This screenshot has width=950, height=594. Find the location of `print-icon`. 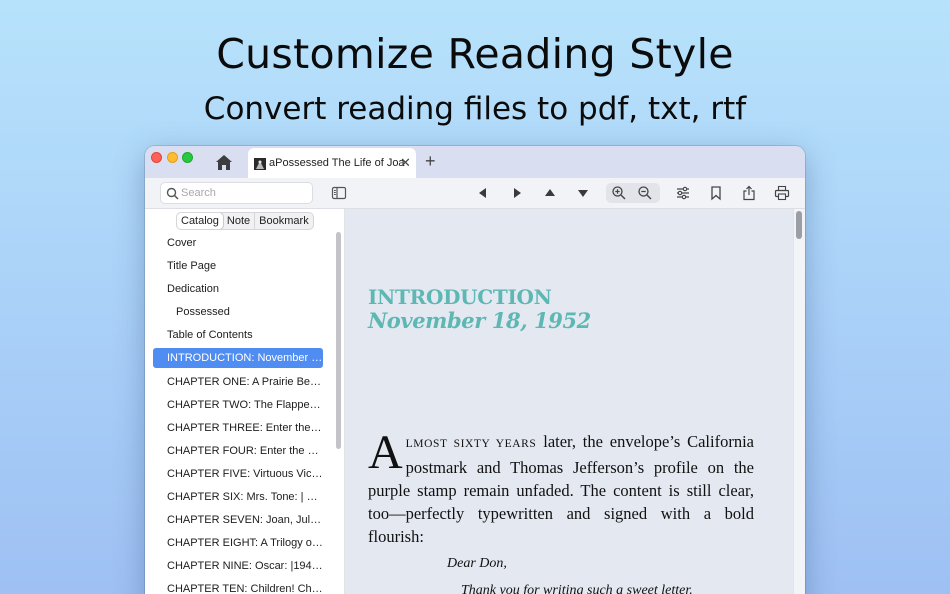

print-icon is located at coordinates (782, 193).